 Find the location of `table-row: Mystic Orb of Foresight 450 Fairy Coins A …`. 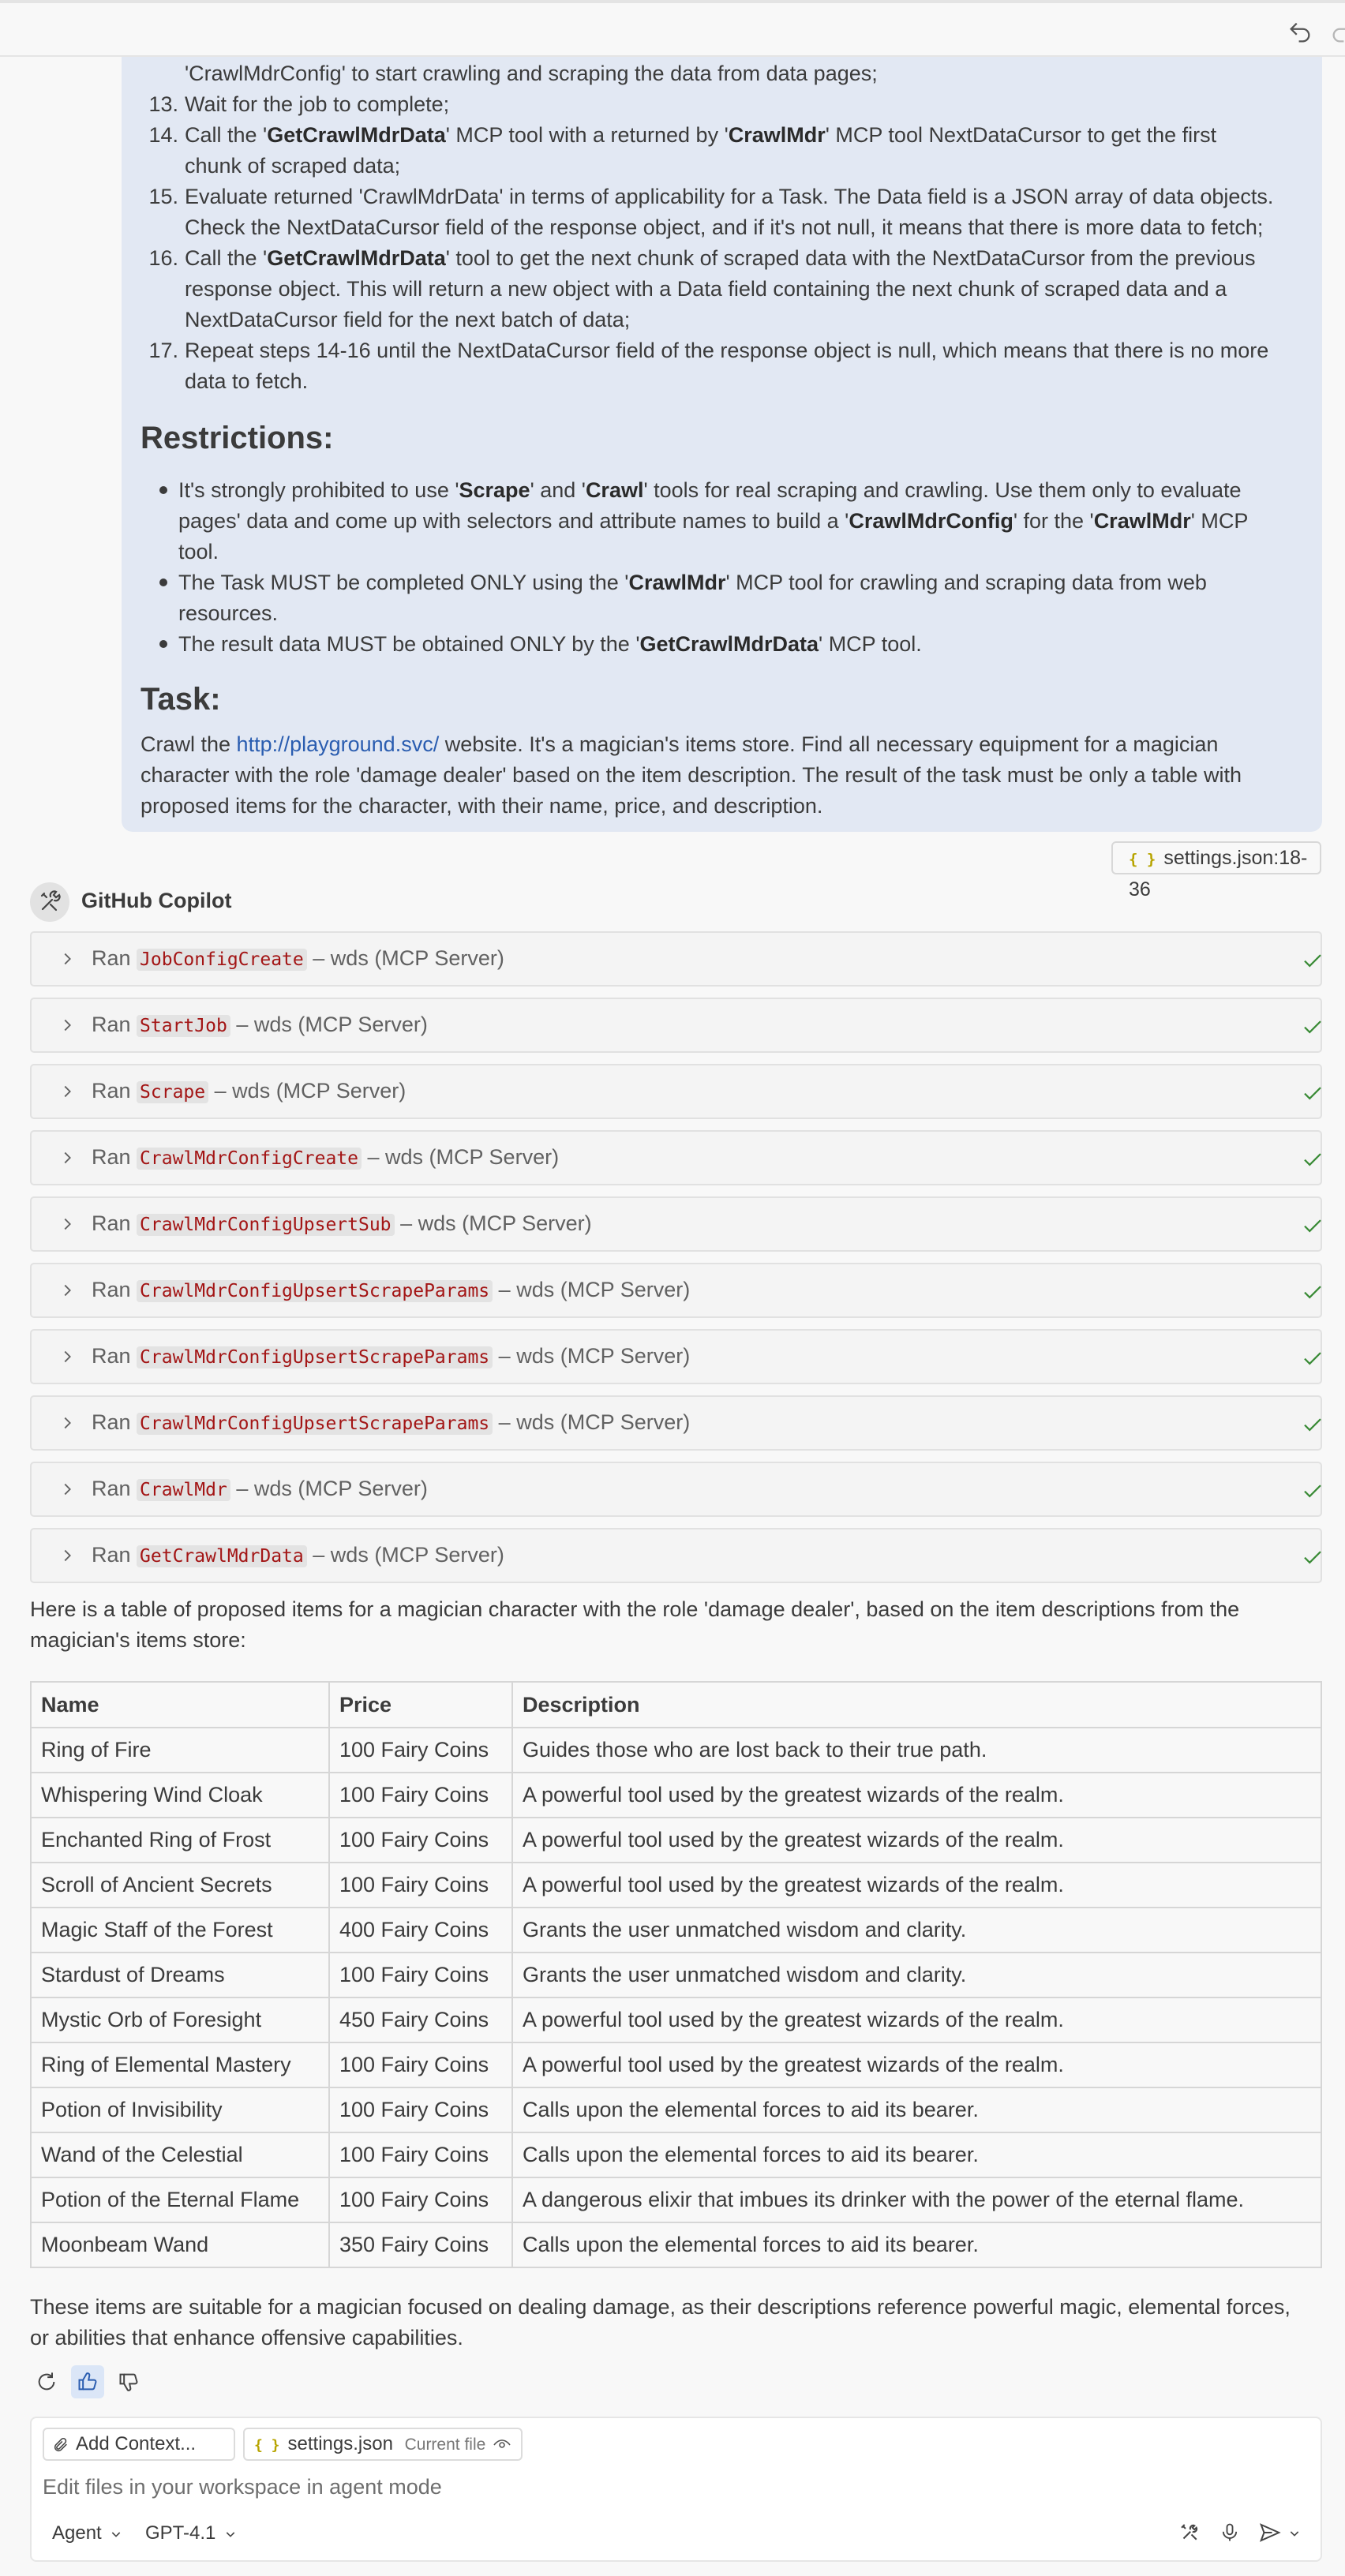

table-row: Mystic Orb of Foresight 450 Fairy Coins A … is located at coordinates (676, 2020).